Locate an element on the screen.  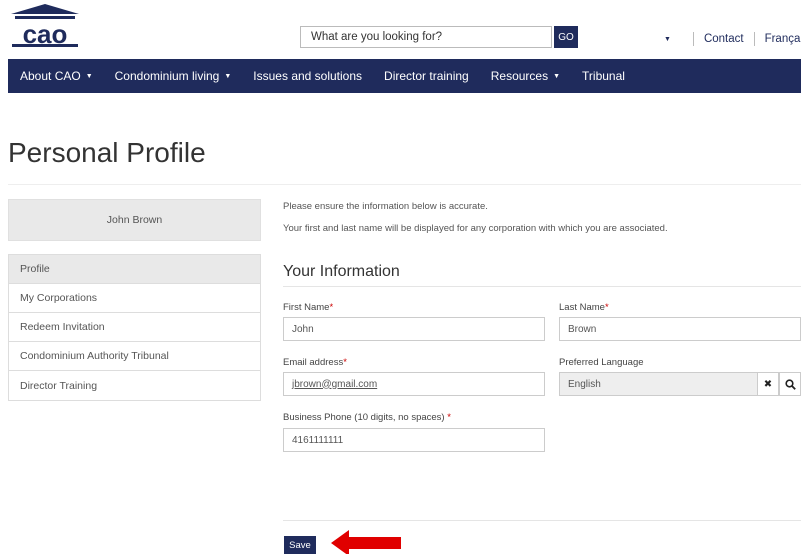
search-input is located at coordinates (426, 37).